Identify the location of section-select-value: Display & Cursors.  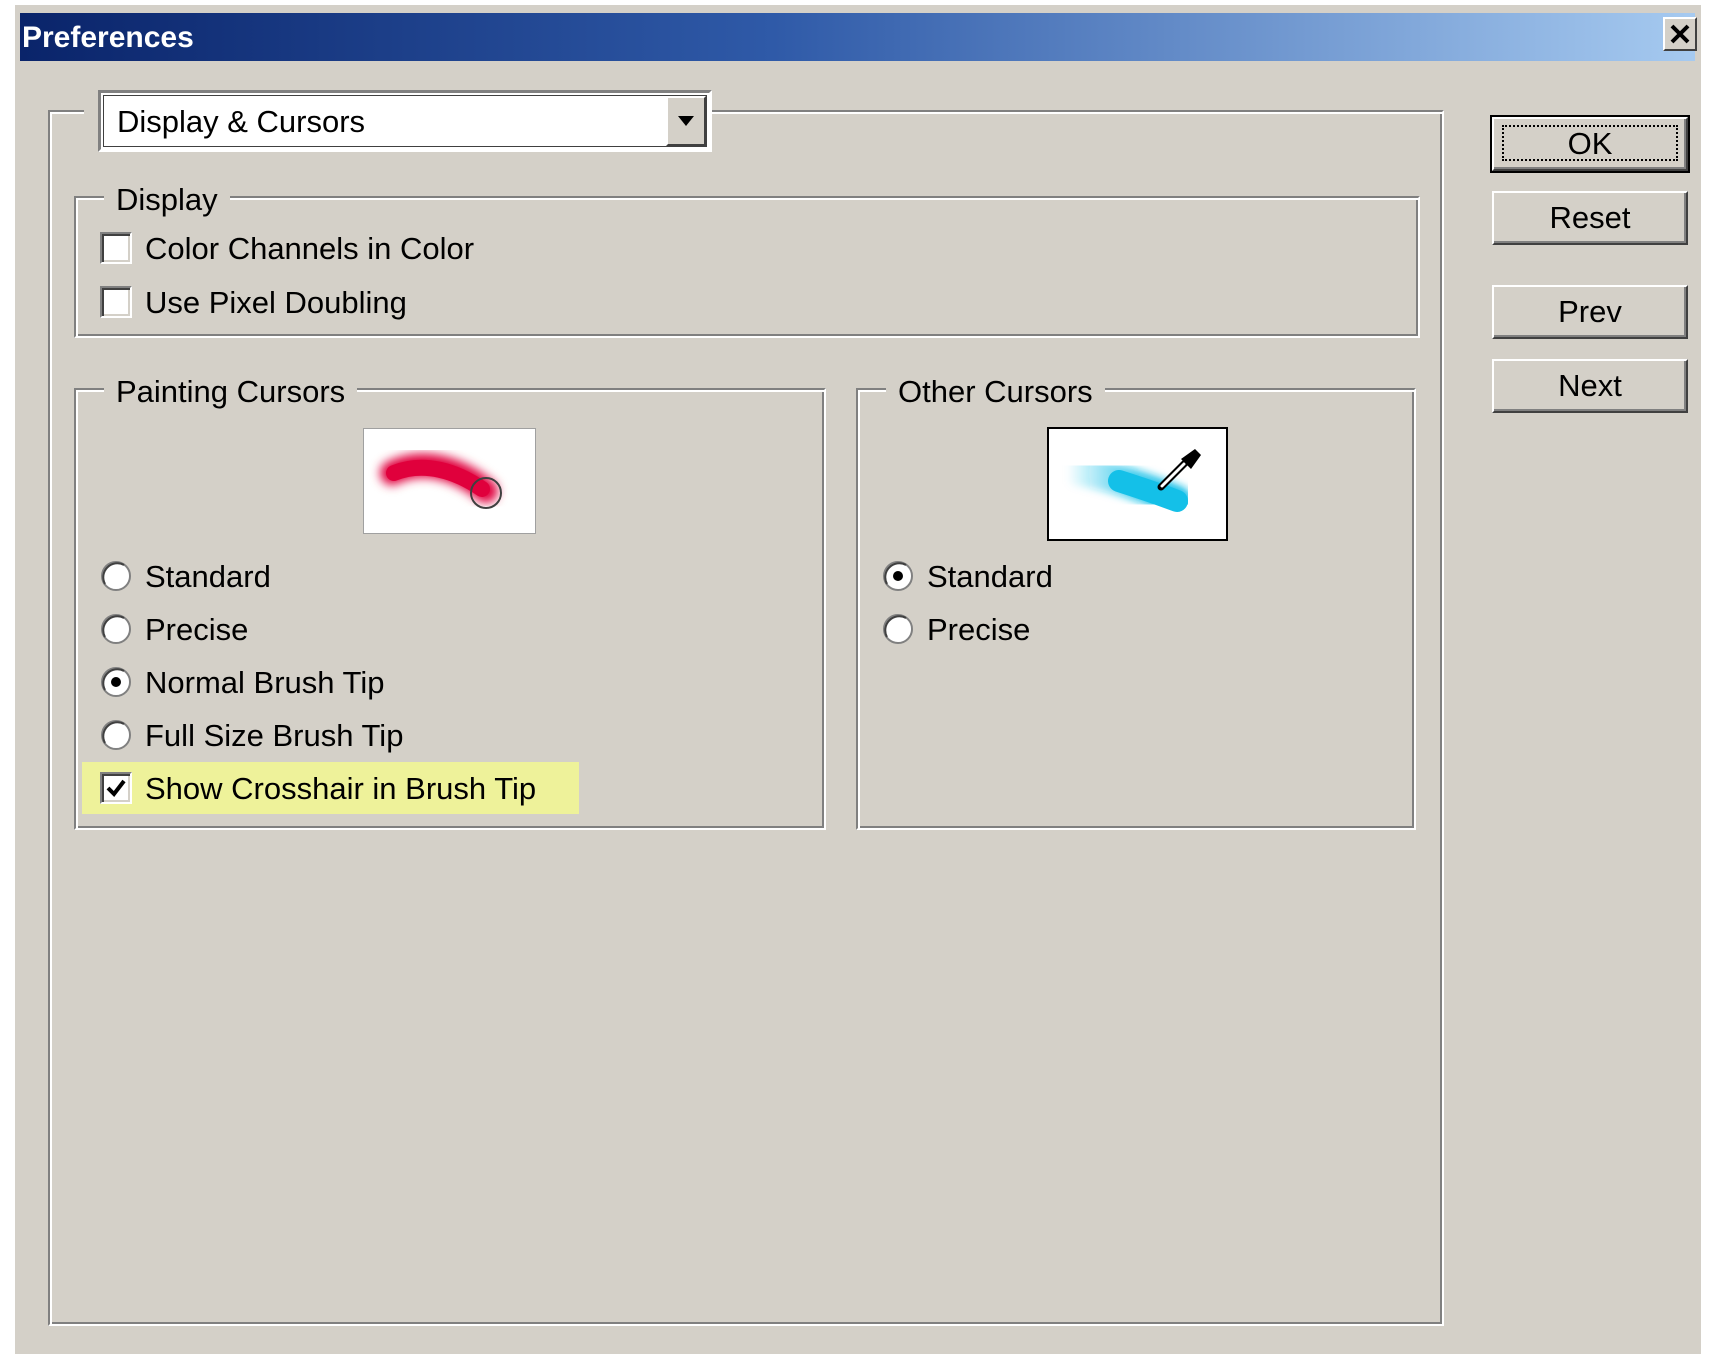
(241, 121).